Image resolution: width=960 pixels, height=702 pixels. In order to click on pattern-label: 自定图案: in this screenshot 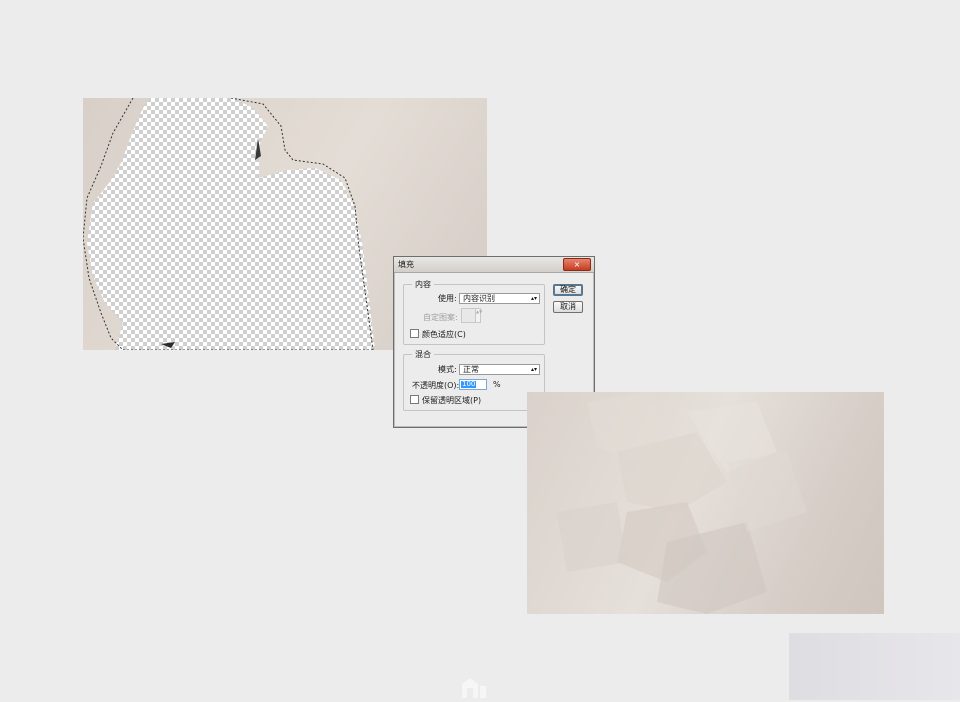, I will do `click(440, 317)`.